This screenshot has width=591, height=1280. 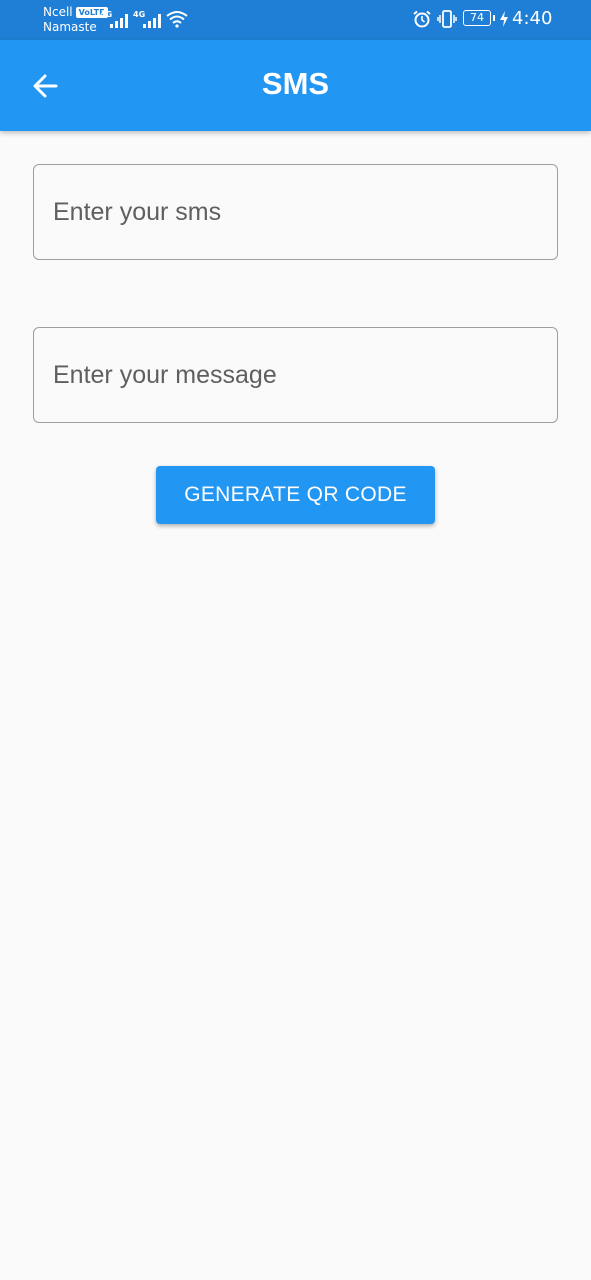 I want to click on app-bar: SMS, so click(x=295, y=85).